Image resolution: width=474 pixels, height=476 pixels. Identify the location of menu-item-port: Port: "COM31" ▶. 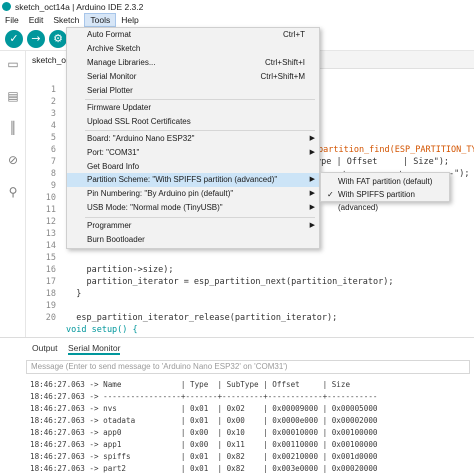
(193, 153).